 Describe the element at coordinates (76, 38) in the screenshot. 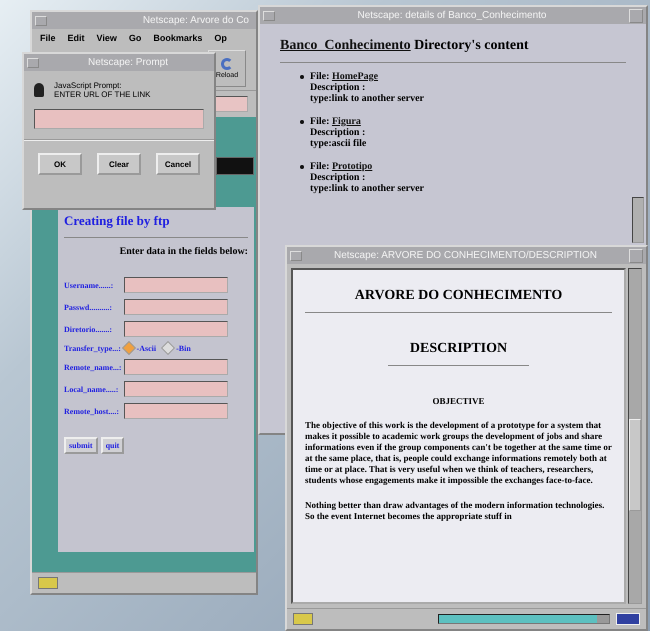

I see `menu-item: Edit` at that location.